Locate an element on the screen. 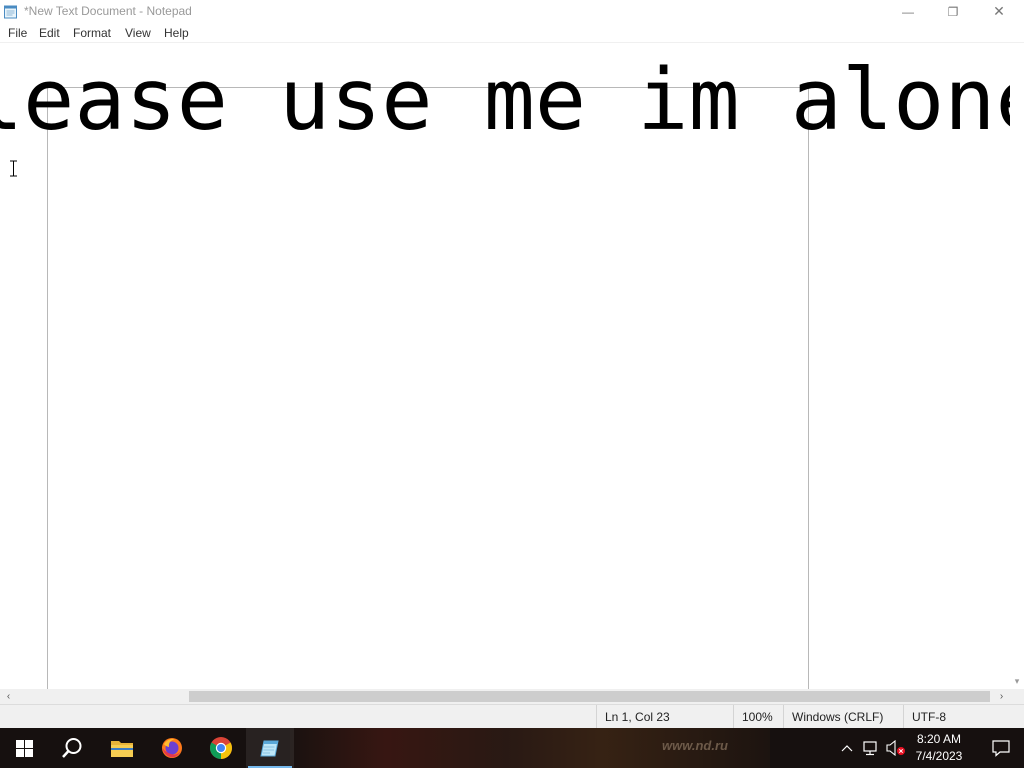 This screenshot has height=768, width=1024. volume-muted-icon is located at coordinates (895, 748).